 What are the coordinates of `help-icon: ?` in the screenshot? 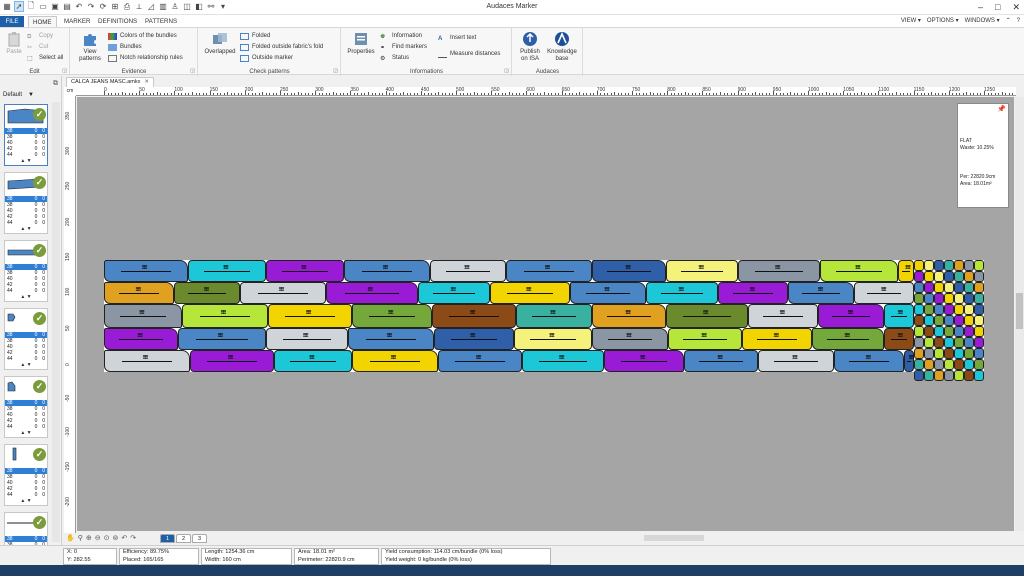 It's located at (1018, 21).